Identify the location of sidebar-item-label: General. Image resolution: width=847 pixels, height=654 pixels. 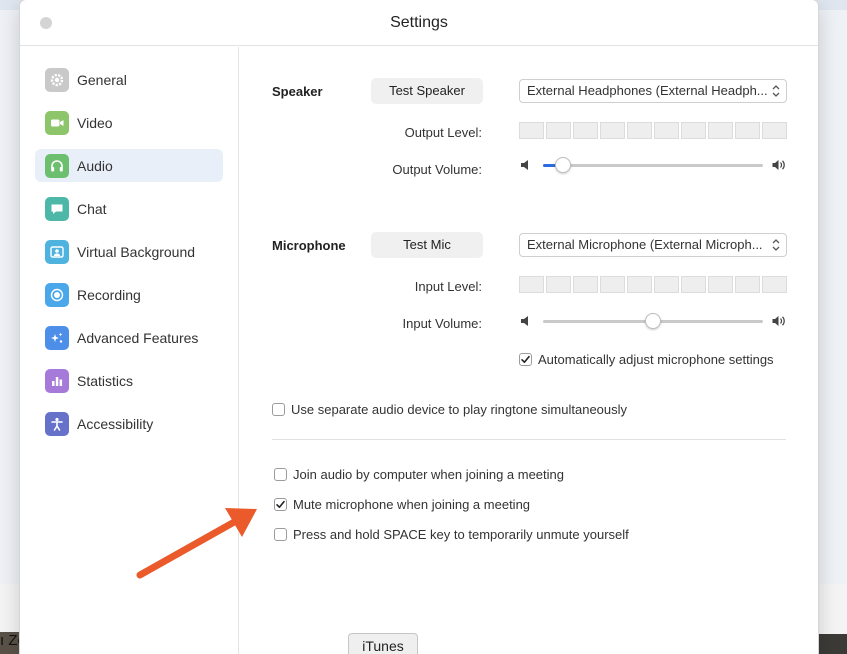
(102, 80).